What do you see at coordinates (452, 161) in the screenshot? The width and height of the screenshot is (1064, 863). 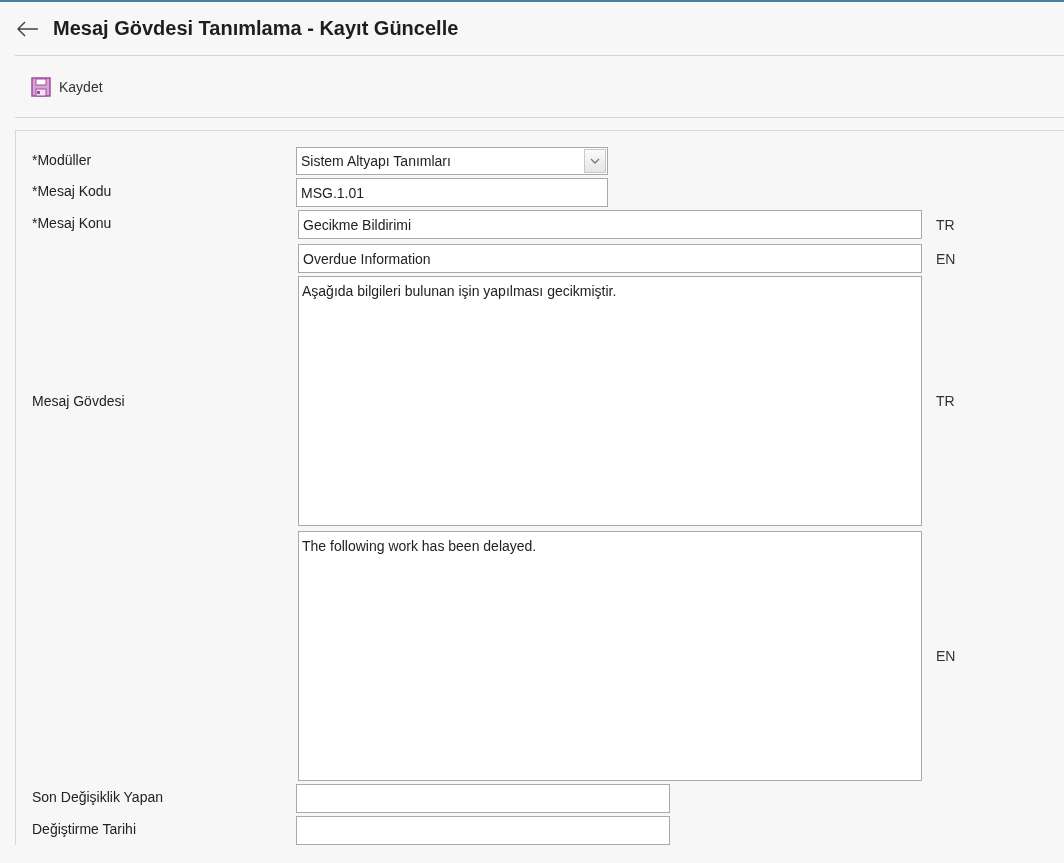 I see `module-dropdown: Sistem Altyapı Tanımları` at bounding box center [452, 161].